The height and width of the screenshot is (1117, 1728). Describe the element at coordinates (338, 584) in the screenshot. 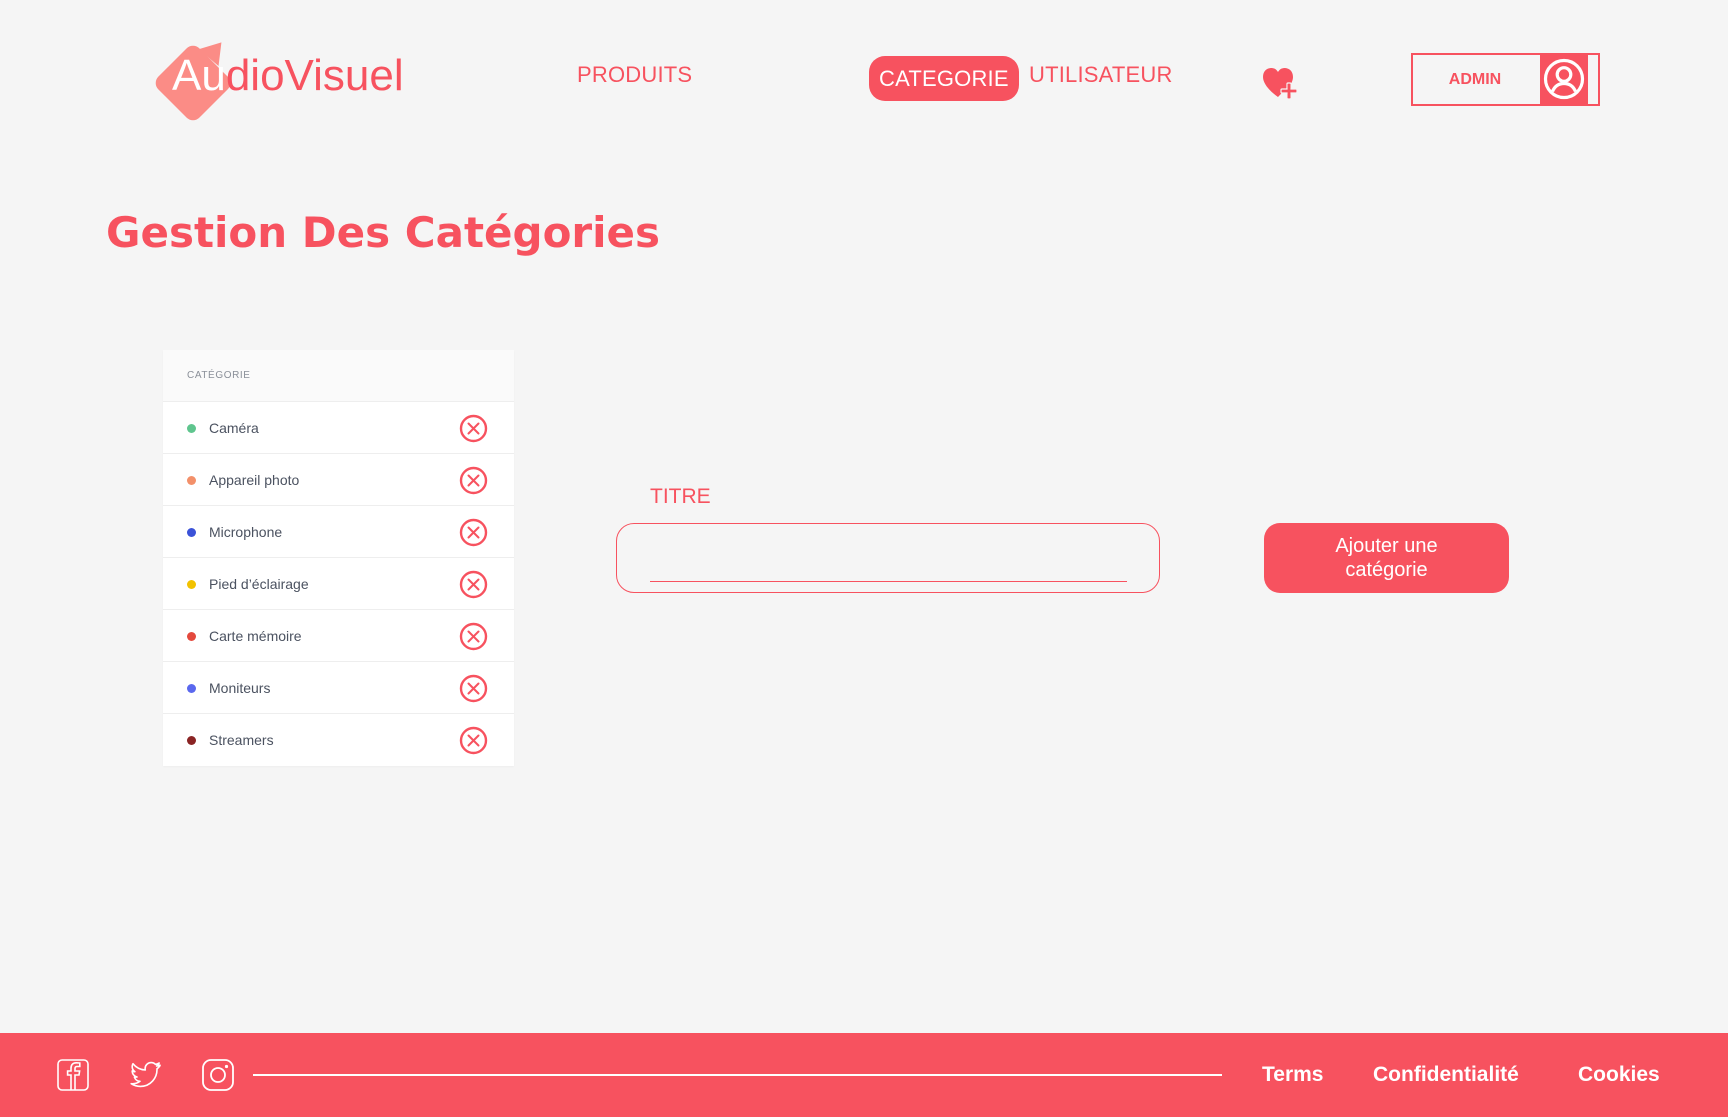

I see `table-row: Pied d’éclairage` at that location.